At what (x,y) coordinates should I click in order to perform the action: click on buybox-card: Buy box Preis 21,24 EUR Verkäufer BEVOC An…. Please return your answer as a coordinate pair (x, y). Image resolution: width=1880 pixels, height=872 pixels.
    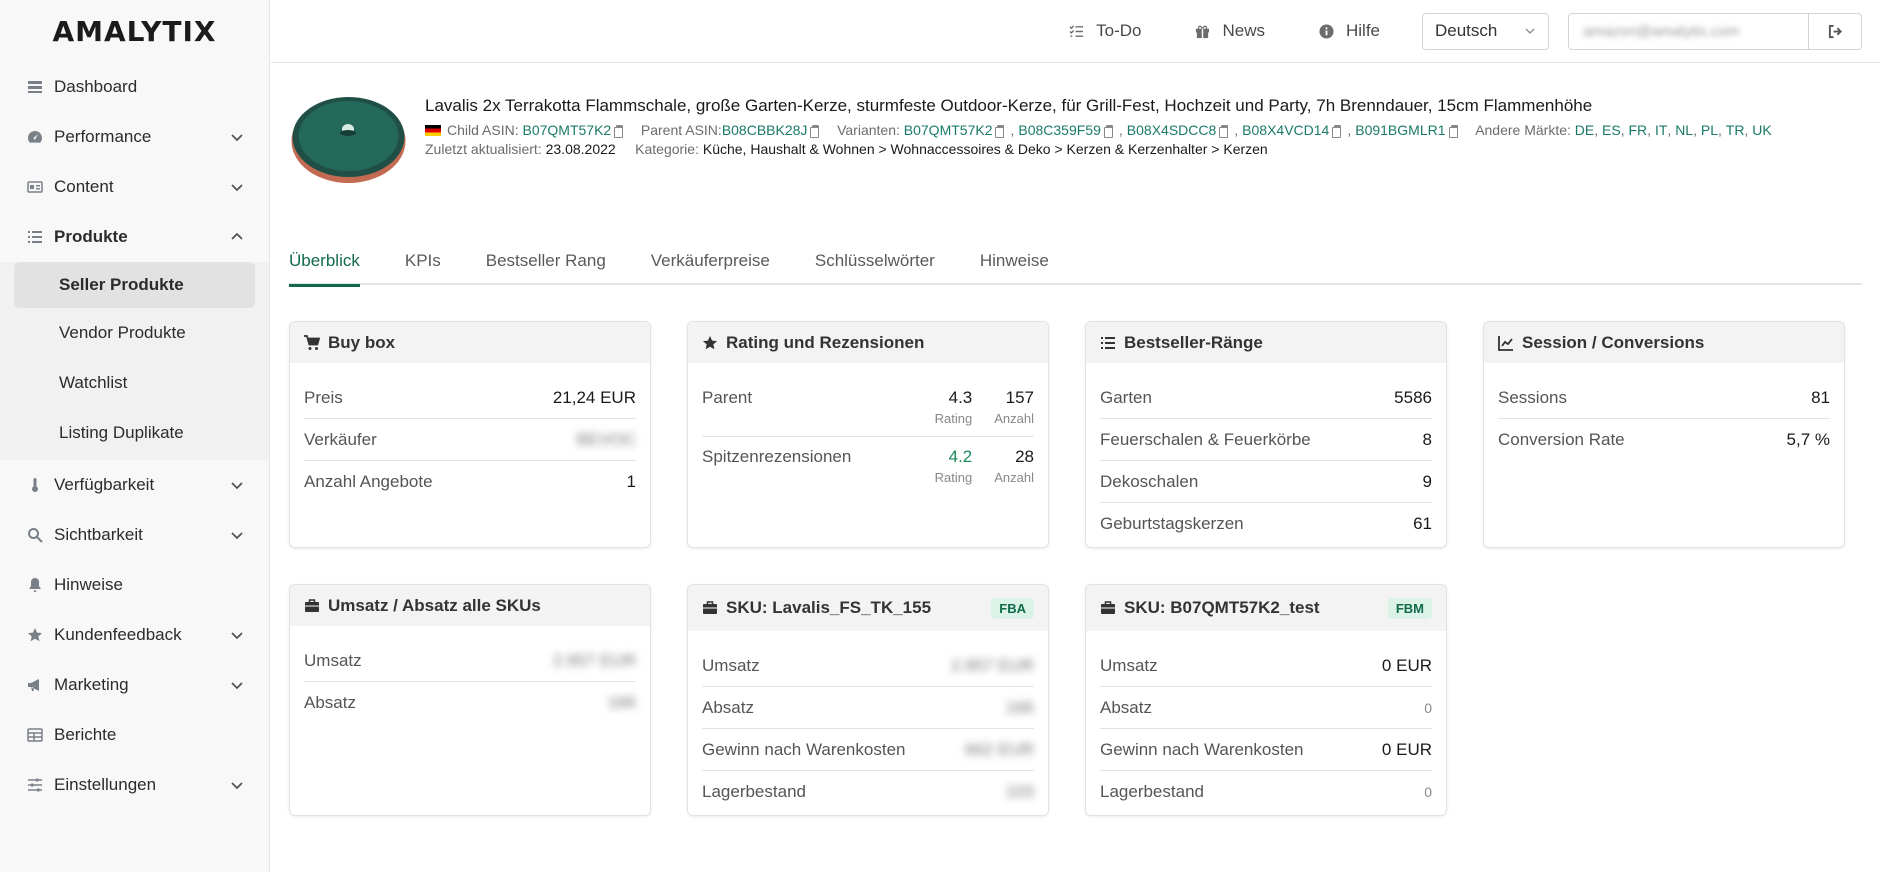
    Looking at the image, I should click on (470, 434).